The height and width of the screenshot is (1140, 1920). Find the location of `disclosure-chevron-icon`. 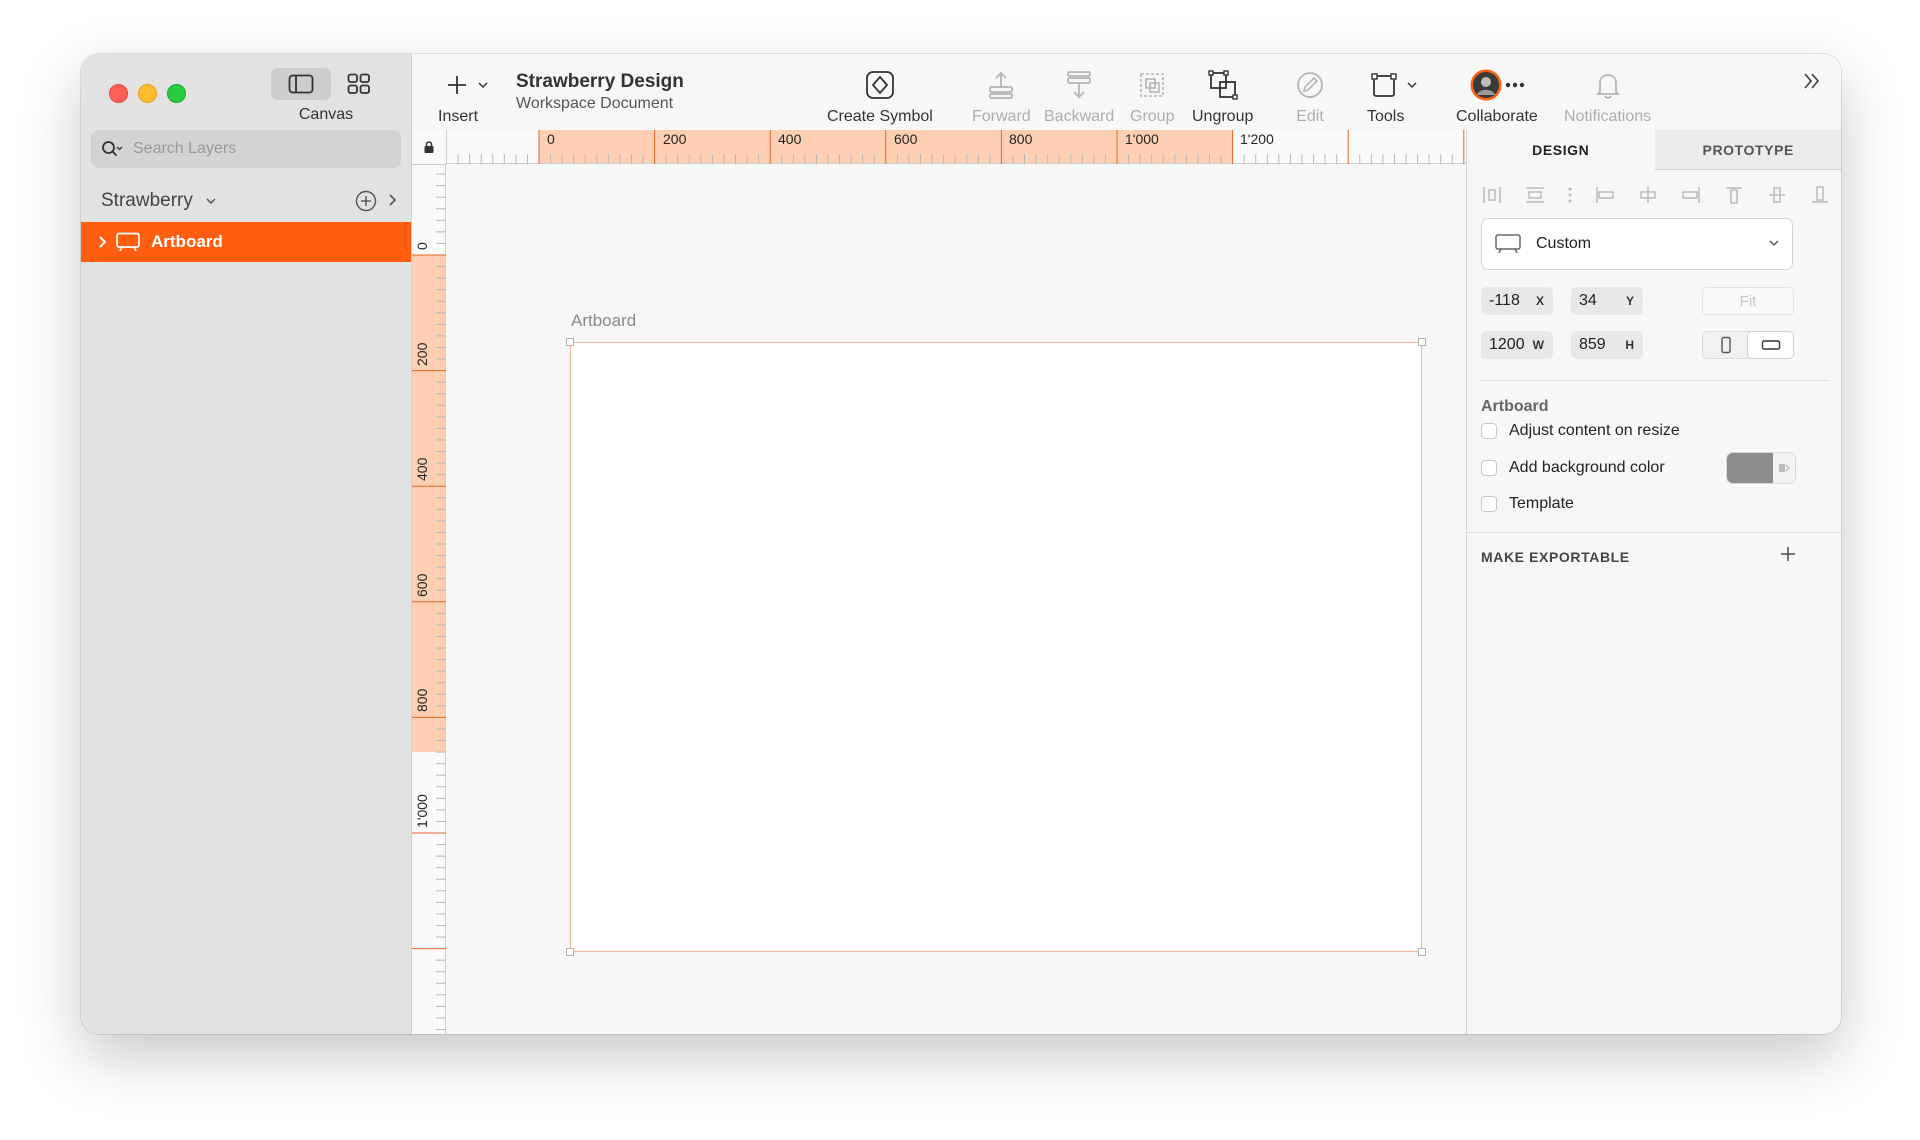

disclosure-chevron-icon is located at coordinates (102, 242).